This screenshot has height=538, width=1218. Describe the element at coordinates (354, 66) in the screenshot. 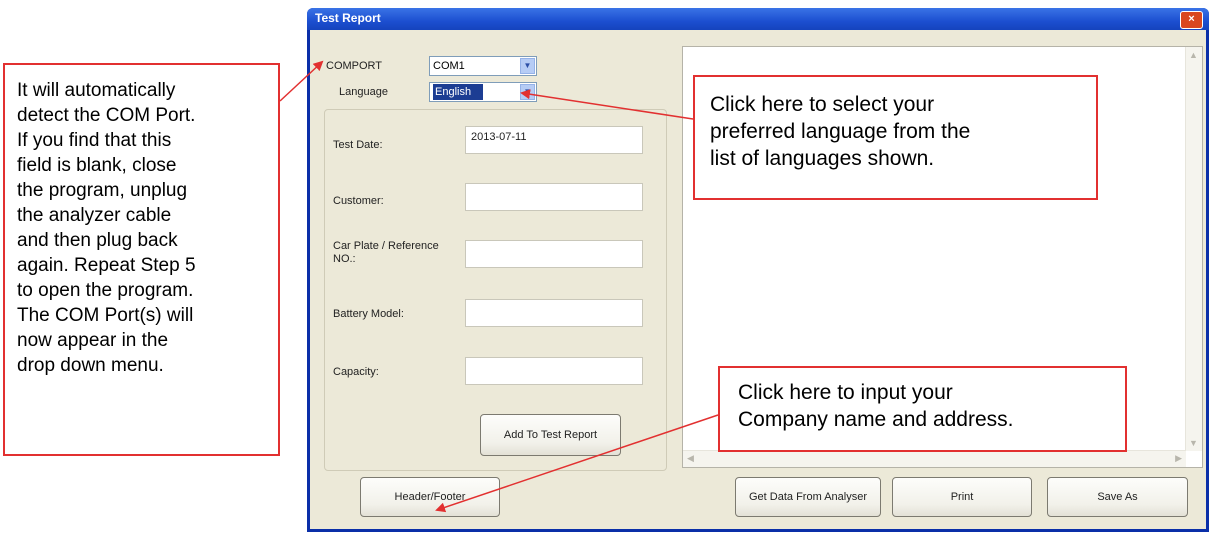

I see `comport-label: COMPORT` at that location.